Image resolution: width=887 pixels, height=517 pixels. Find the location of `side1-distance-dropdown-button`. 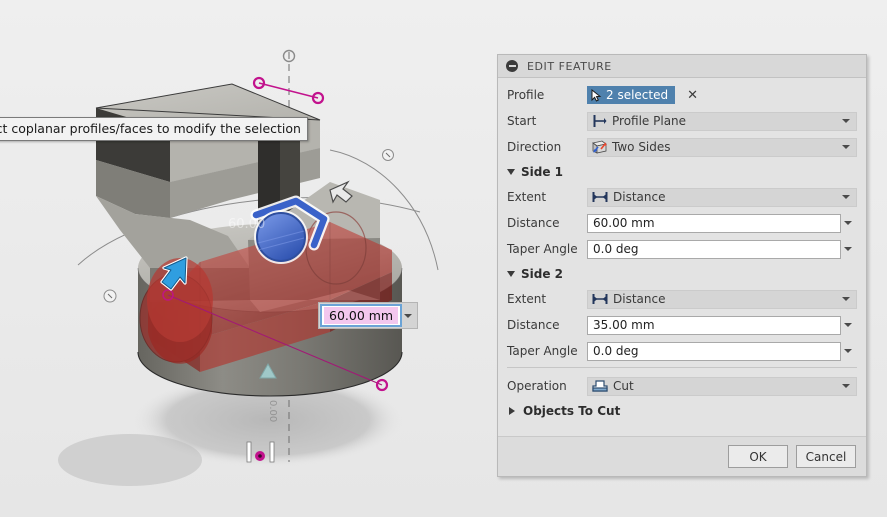

side1-distance-dropdown-button is located at coordinates (849, 223).